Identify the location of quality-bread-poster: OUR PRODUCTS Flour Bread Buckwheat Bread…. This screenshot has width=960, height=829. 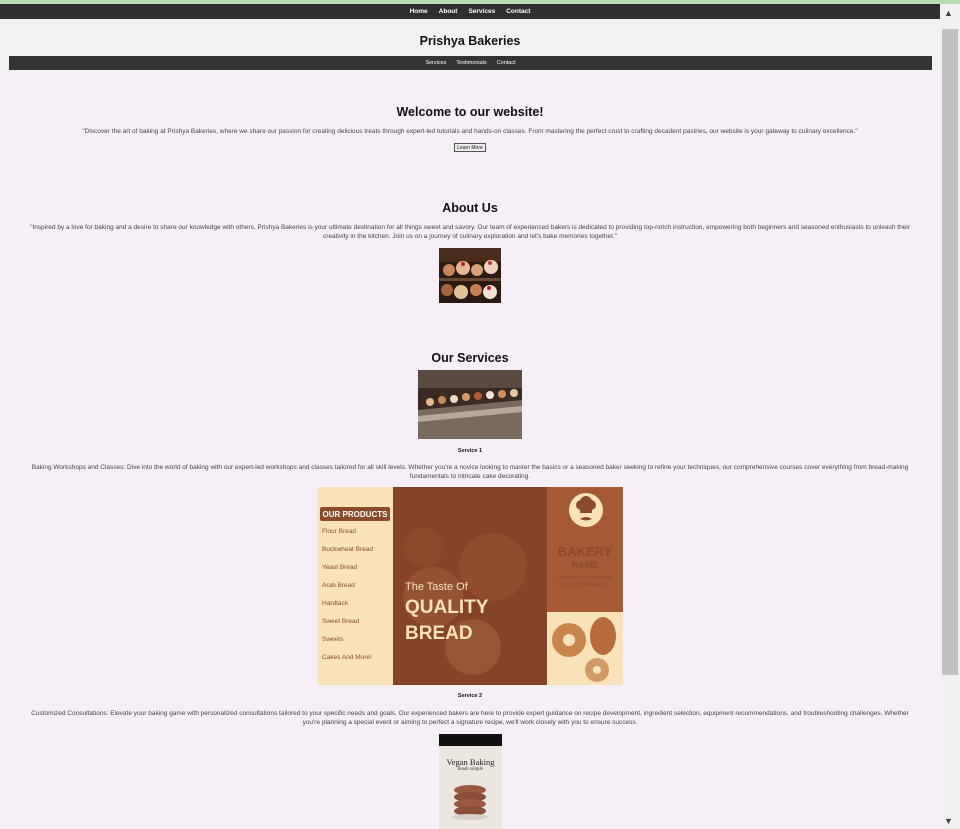
(470, 586).